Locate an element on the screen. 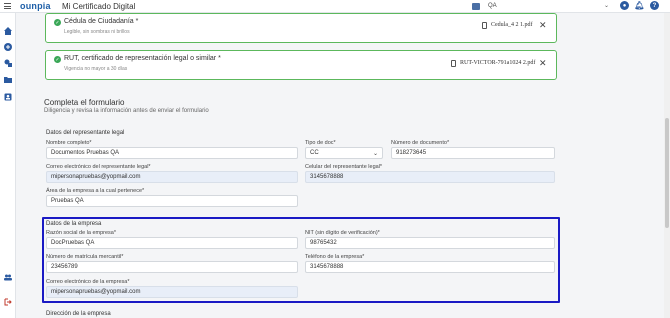 This screenshot has width=670, height=318. doc-type-label: Tipo de doc* is located at coordinates (320, 143).